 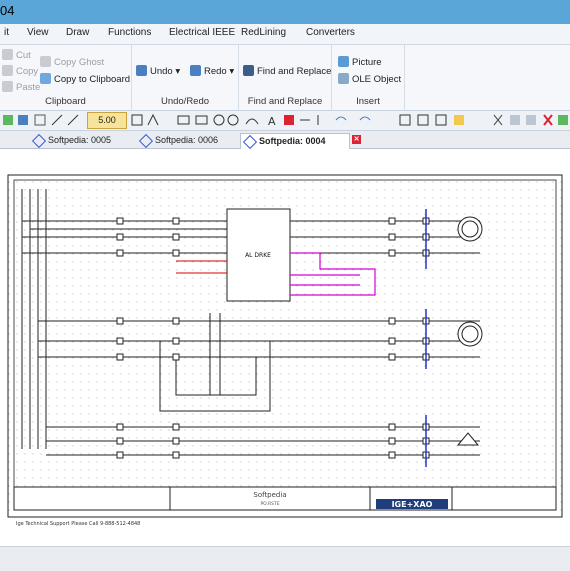 What do you see at coordinates (343, 61) in the screenshot?
I see `picture-icon` at bounding box center [343, 61].